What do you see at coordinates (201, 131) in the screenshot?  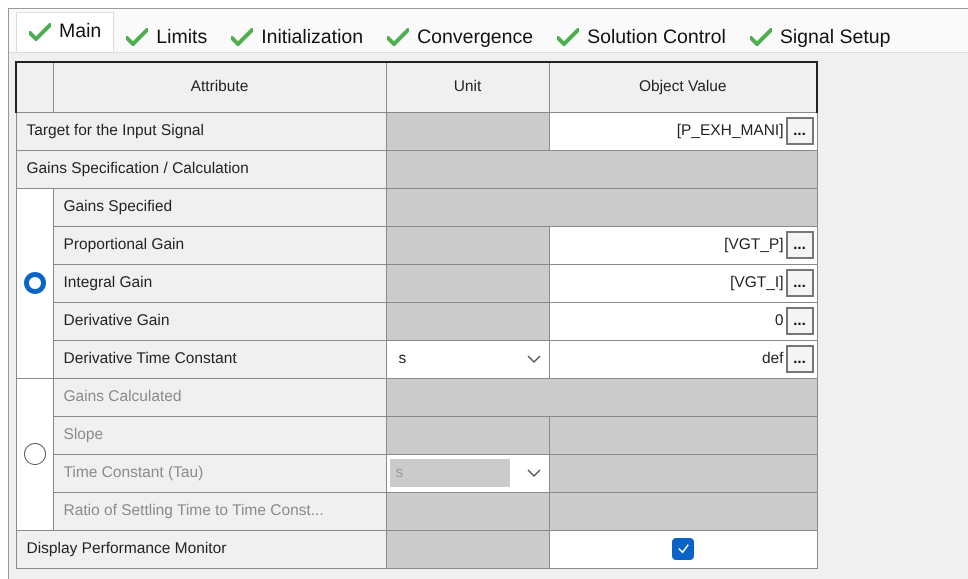 I see `attribute-cell: Target for the Input Signal` at bounding box center [201, 131].